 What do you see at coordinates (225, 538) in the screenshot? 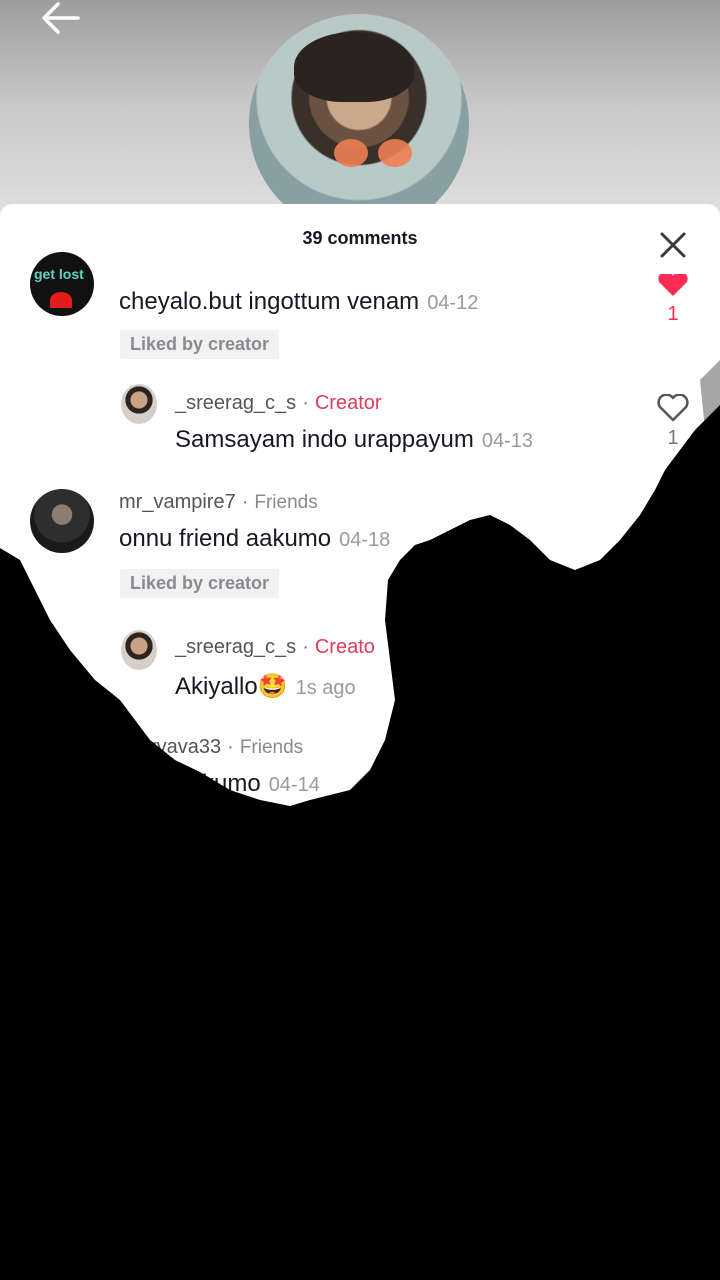
I see `comment-text: onnu friend aakumo` at bounding box center [225, 538].